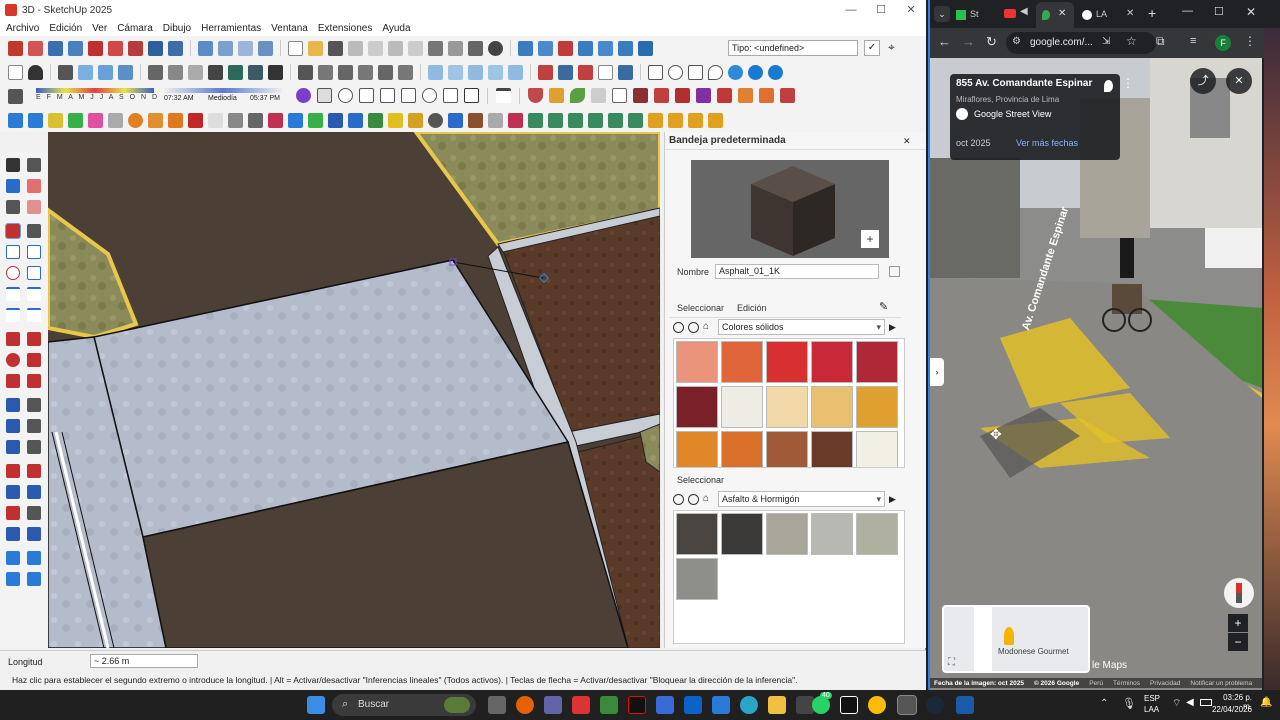  Describe the element at coordinates (525, 48) in the screenshot. I see `sandbox-from-contours-icon` at that location.